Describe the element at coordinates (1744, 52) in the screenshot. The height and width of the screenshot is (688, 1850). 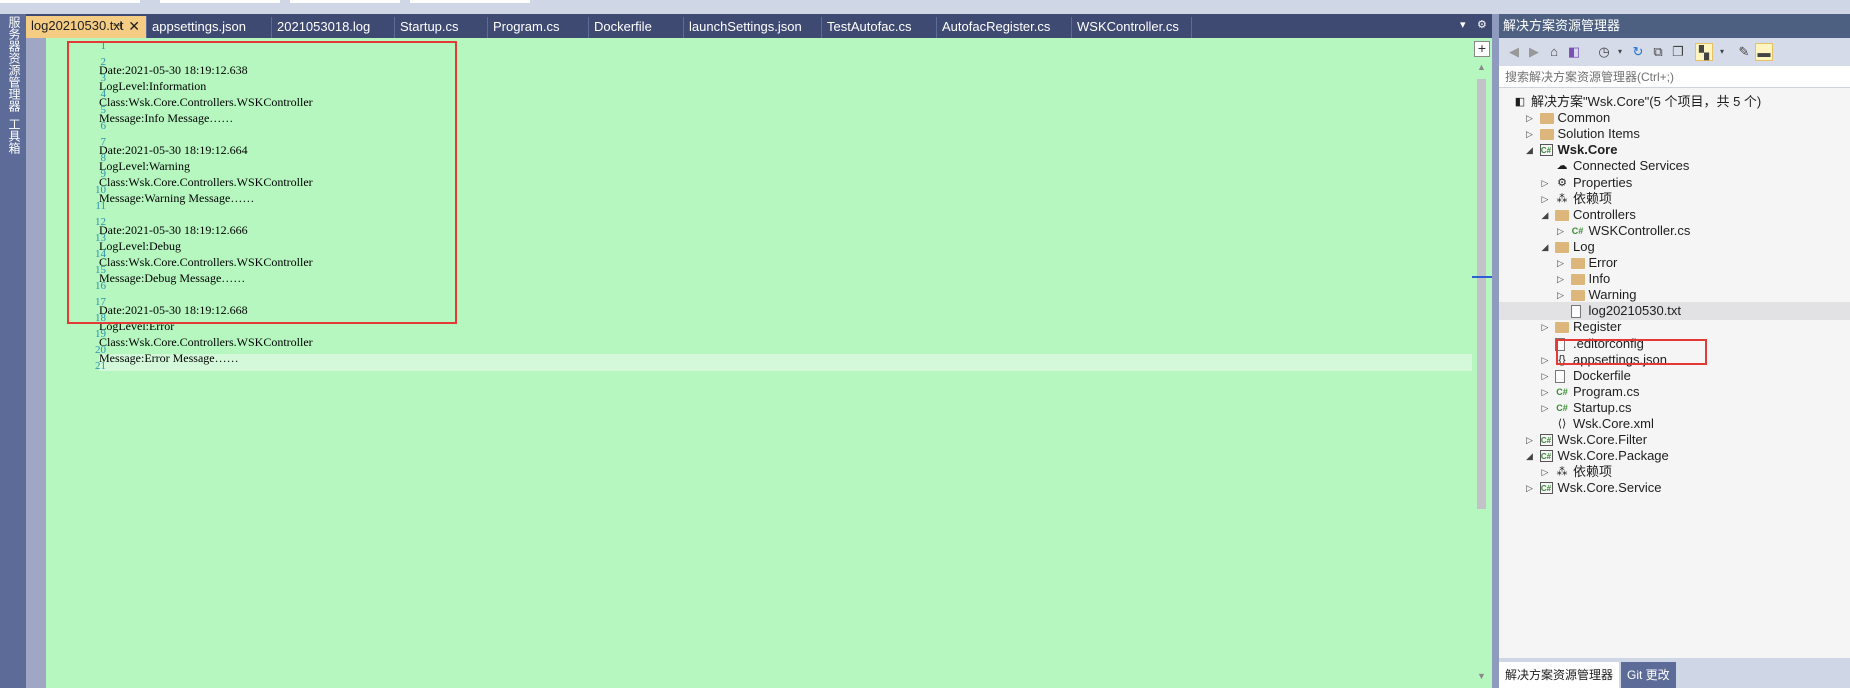
I see `properties-icon: ✎` at that location.